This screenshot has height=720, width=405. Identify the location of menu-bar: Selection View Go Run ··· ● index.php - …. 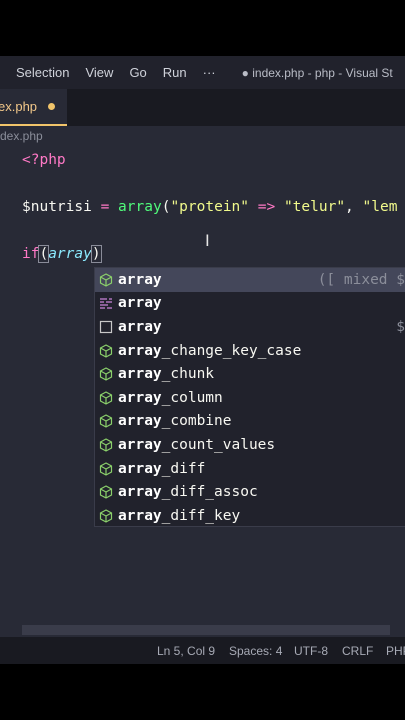
(202, 72).